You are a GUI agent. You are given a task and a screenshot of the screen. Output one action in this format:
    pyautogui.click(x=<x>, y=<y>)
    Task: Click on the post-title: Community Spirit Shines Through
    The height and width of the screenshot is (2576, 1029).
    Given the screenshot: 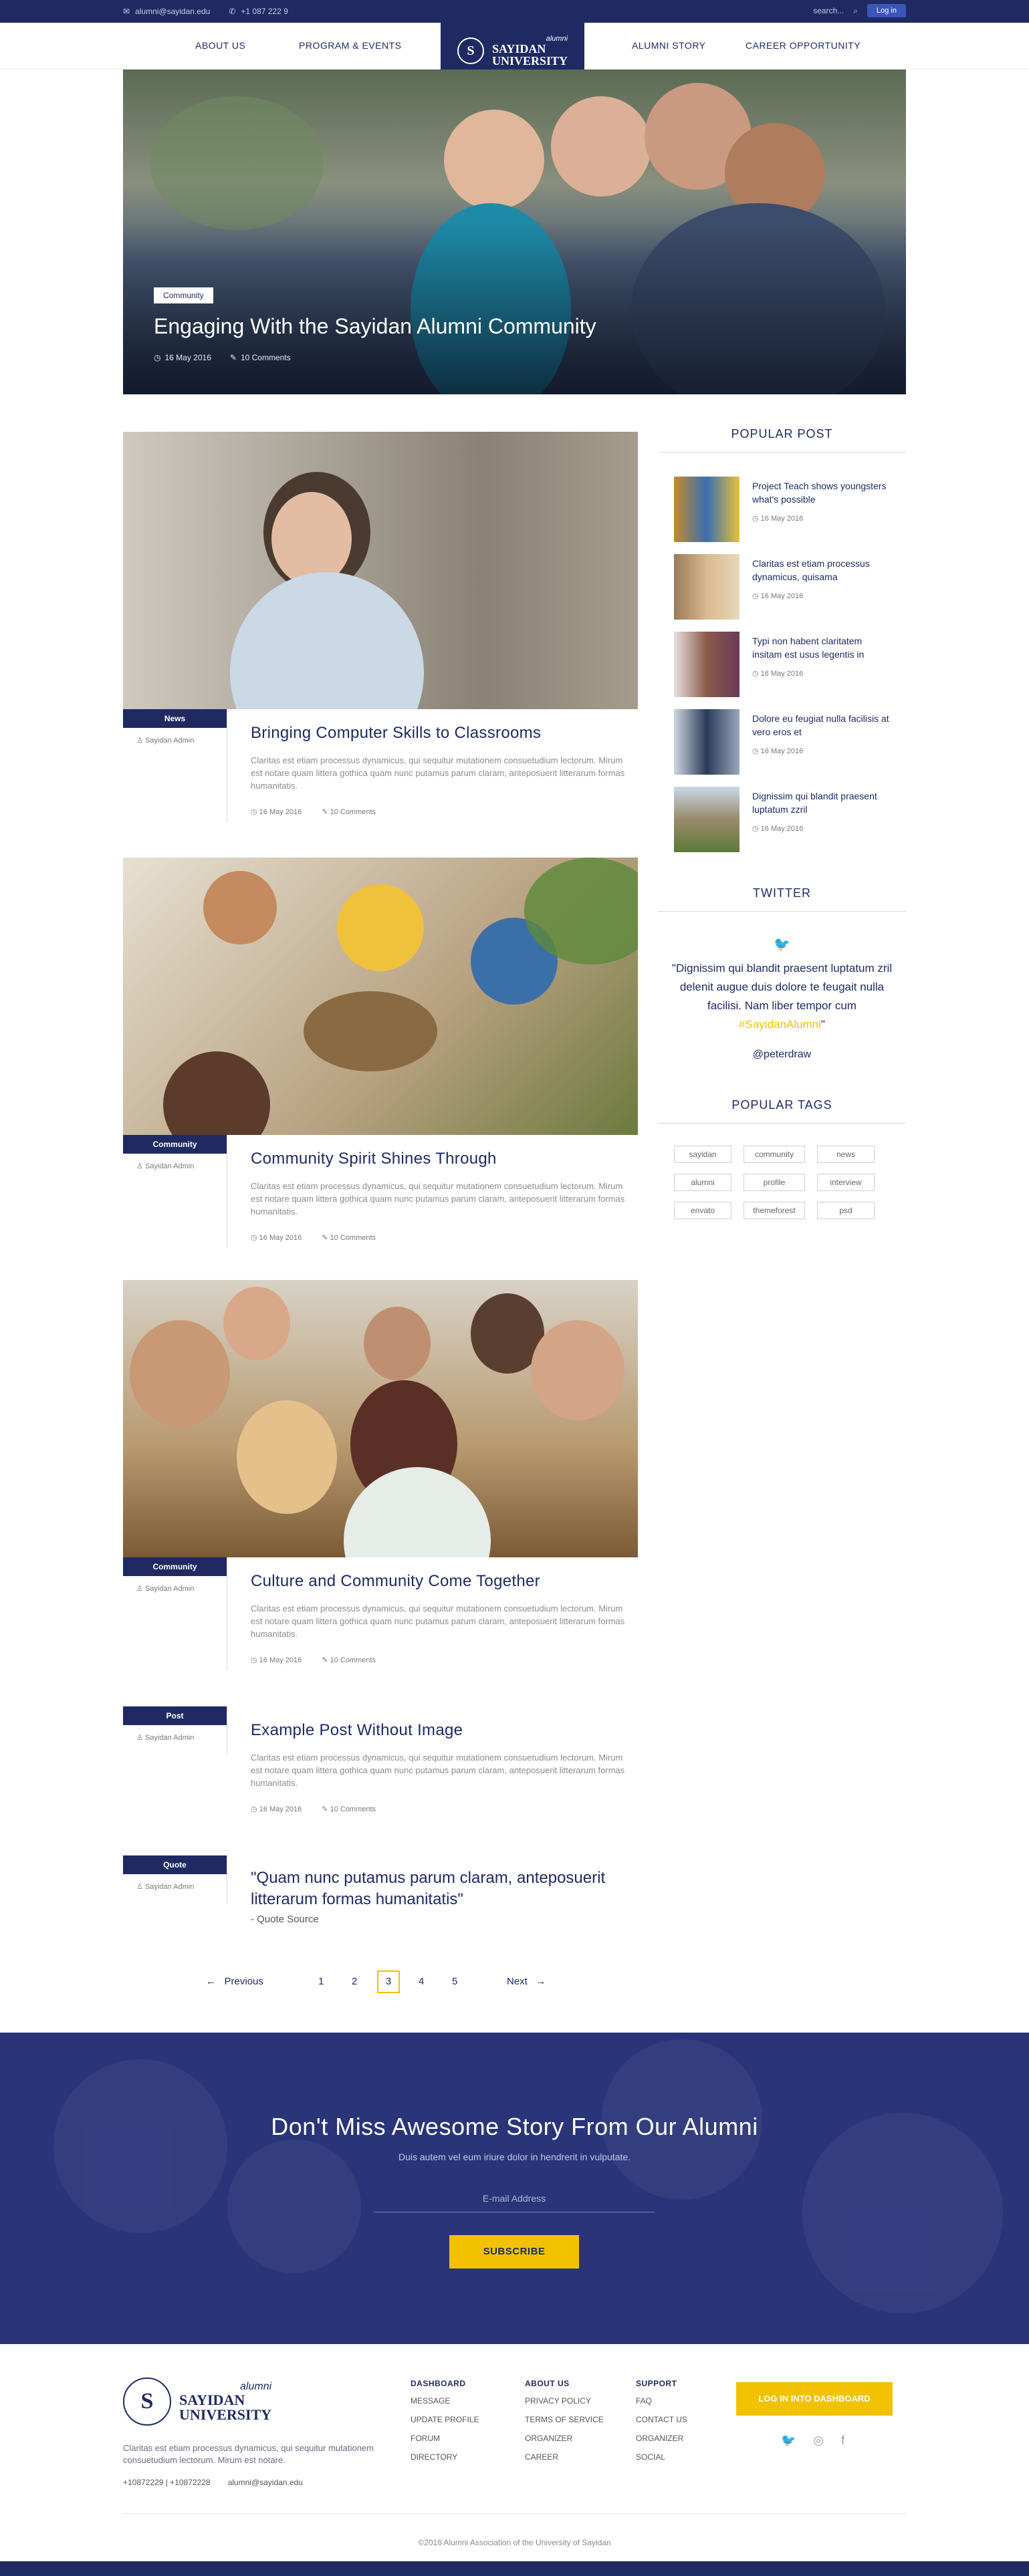 What is the action you would take?
    pyautogui.click(x=374, y=1159)
    